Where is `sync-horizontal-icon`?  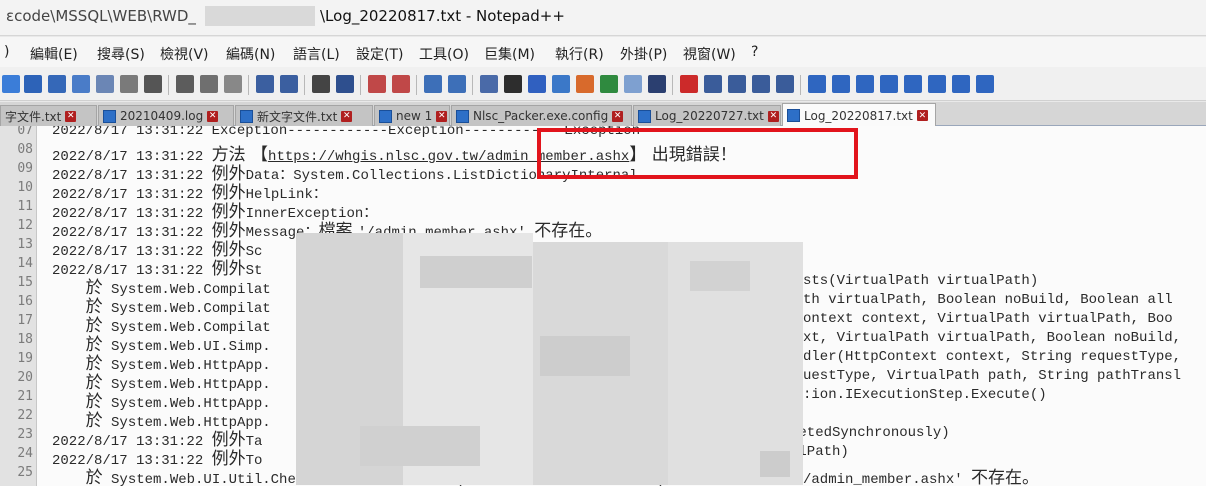
sync-horizontal-icon is located at coordinates (457, 84).